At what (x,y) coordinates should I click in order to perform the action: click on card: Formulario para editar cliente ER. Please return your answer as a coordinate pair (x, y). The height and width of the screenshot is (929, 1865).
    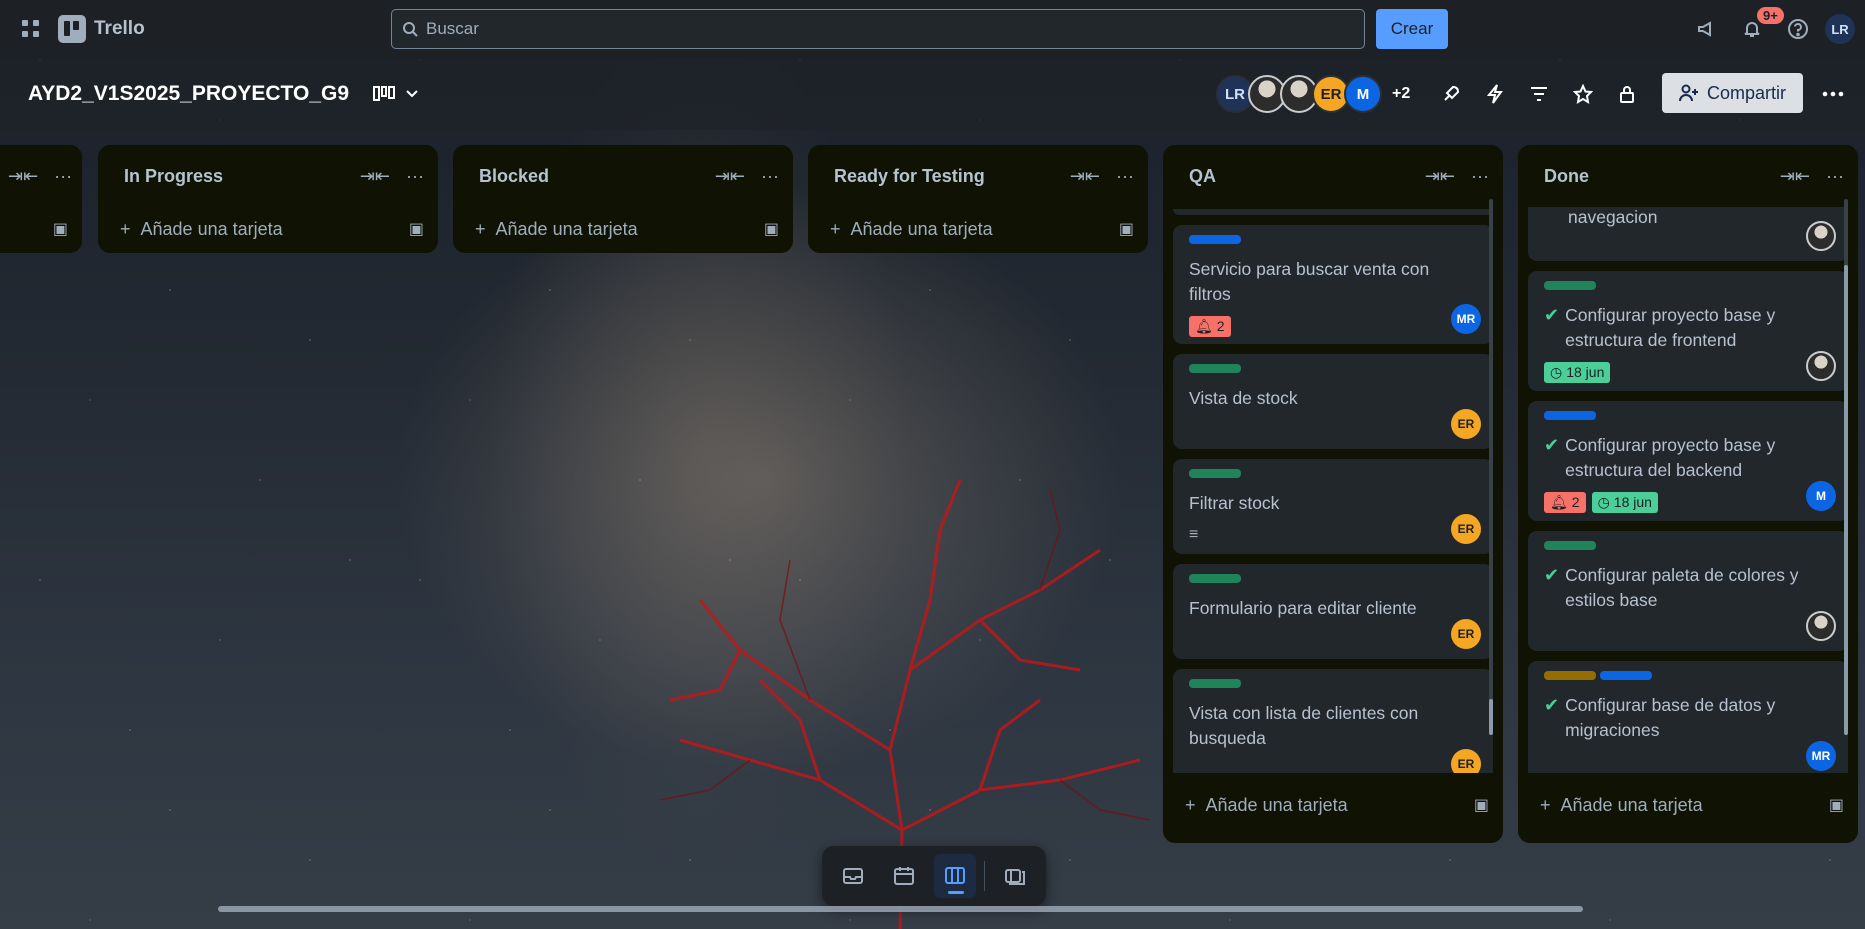
    Looking at the image, I should click on (1333, 611).